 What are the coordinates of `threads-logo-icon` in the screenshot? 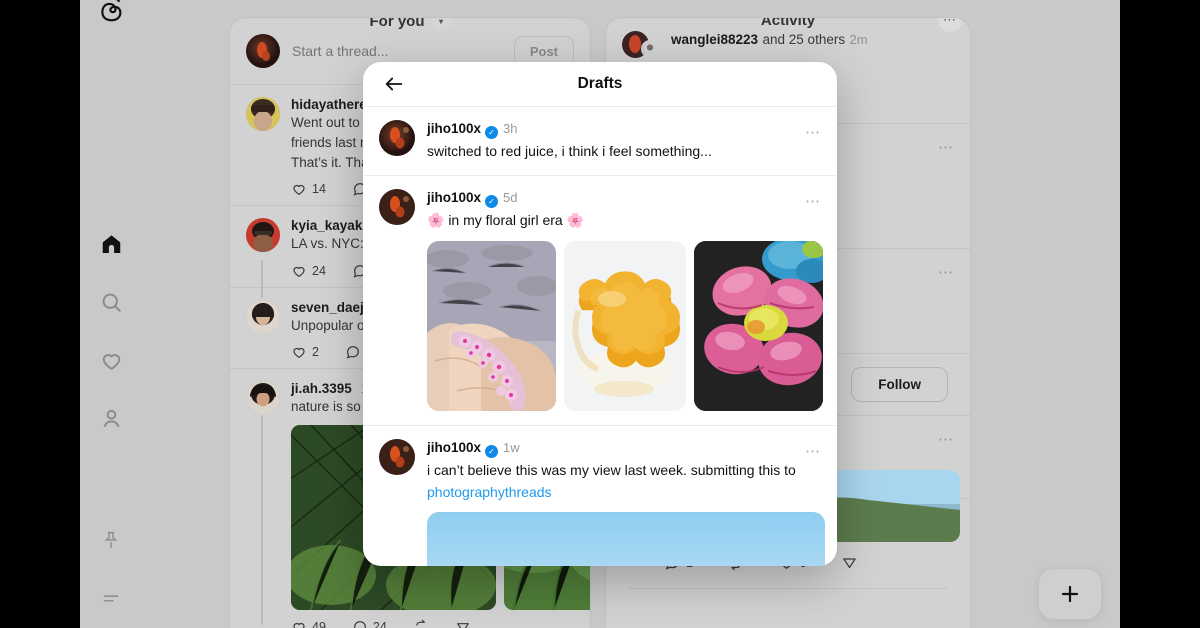 It's located at (111, 13).